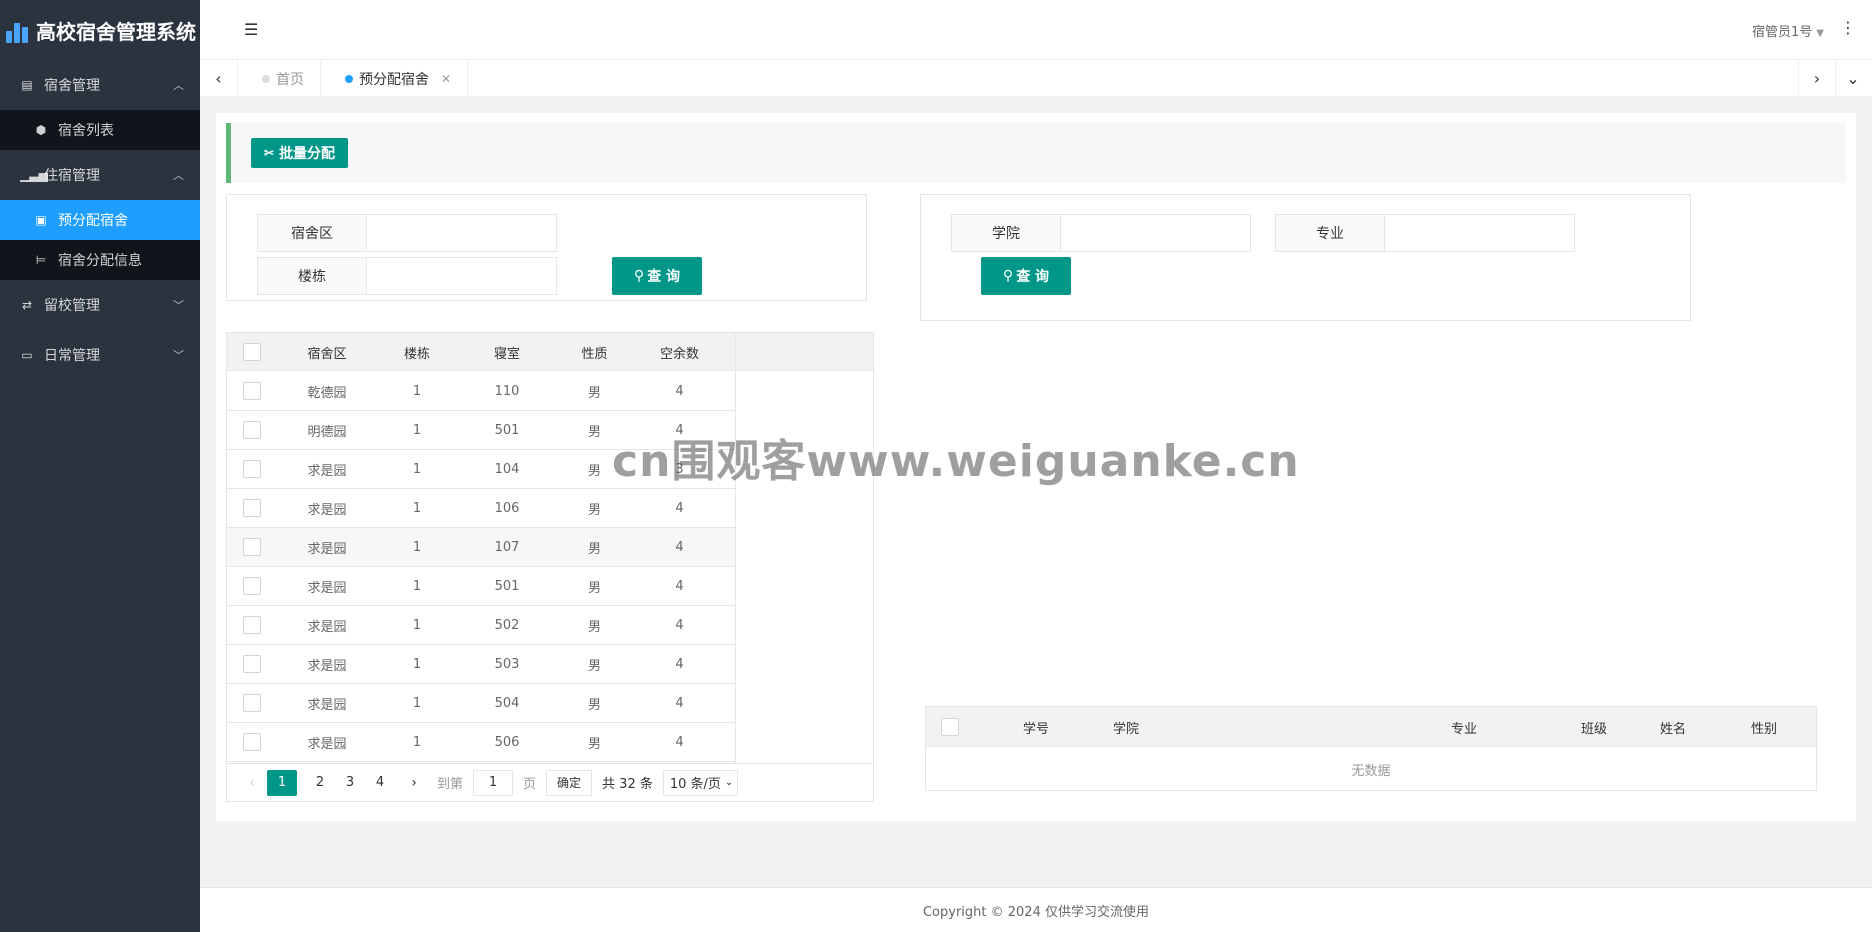 The height and width of the screenshot is (932, 1872). What do you see at coordinates (1480, 233) in the screenshot?
I see `major-input` at bounding box center [1480, 233].